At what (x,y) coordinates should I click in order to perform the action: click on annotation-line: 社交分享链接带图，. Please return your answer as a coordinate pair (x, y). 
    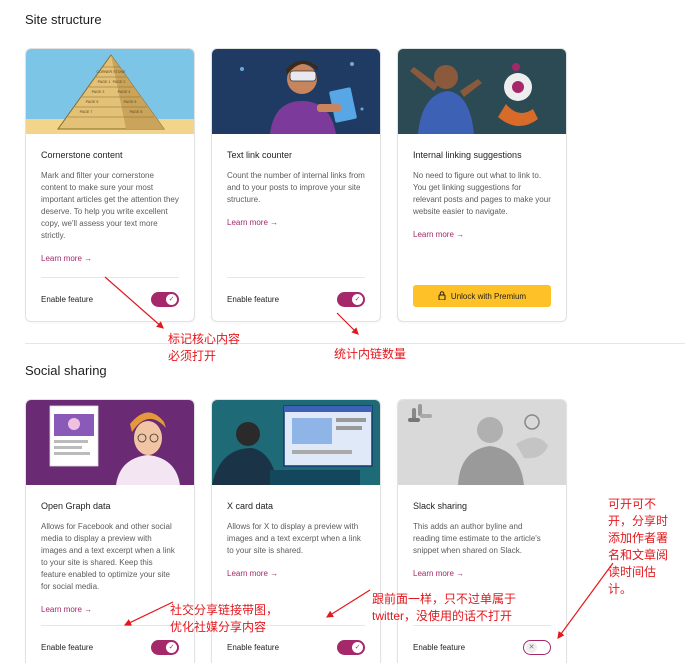
    Looking at the image, I should click on (224, 610).